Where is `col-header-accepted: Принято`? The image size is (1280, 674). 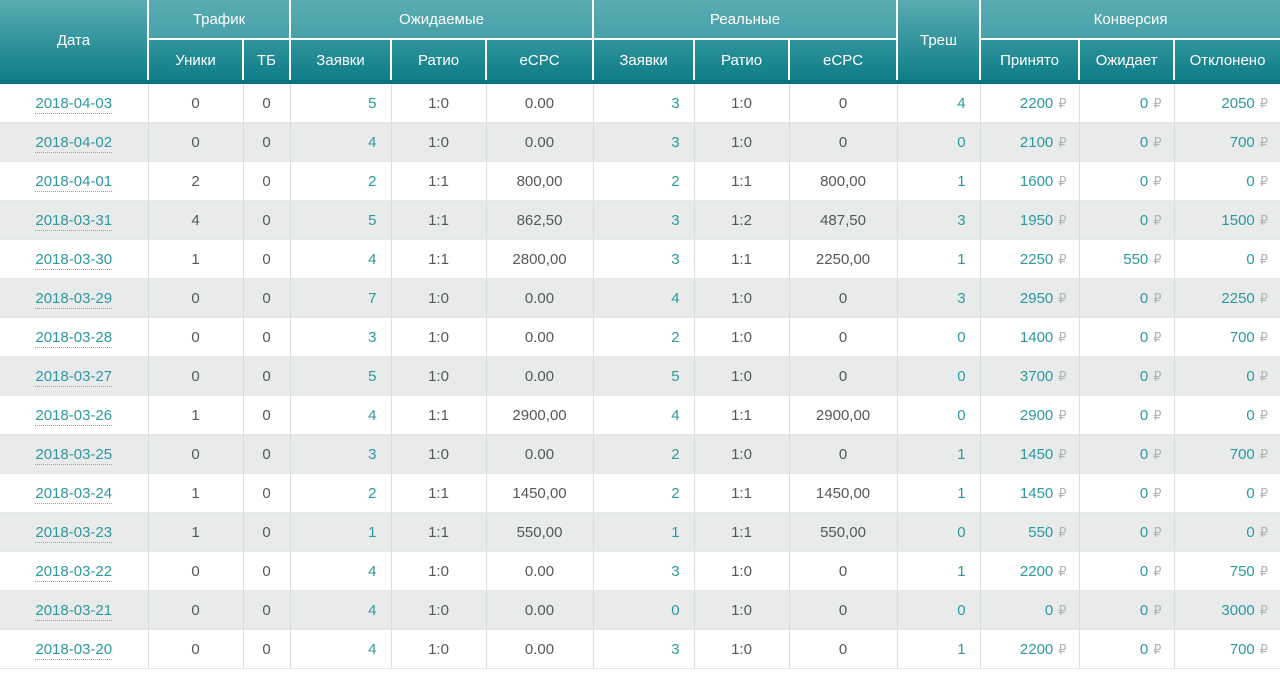
col-header-accepted: Принято is located at coordinates (1030, 61).